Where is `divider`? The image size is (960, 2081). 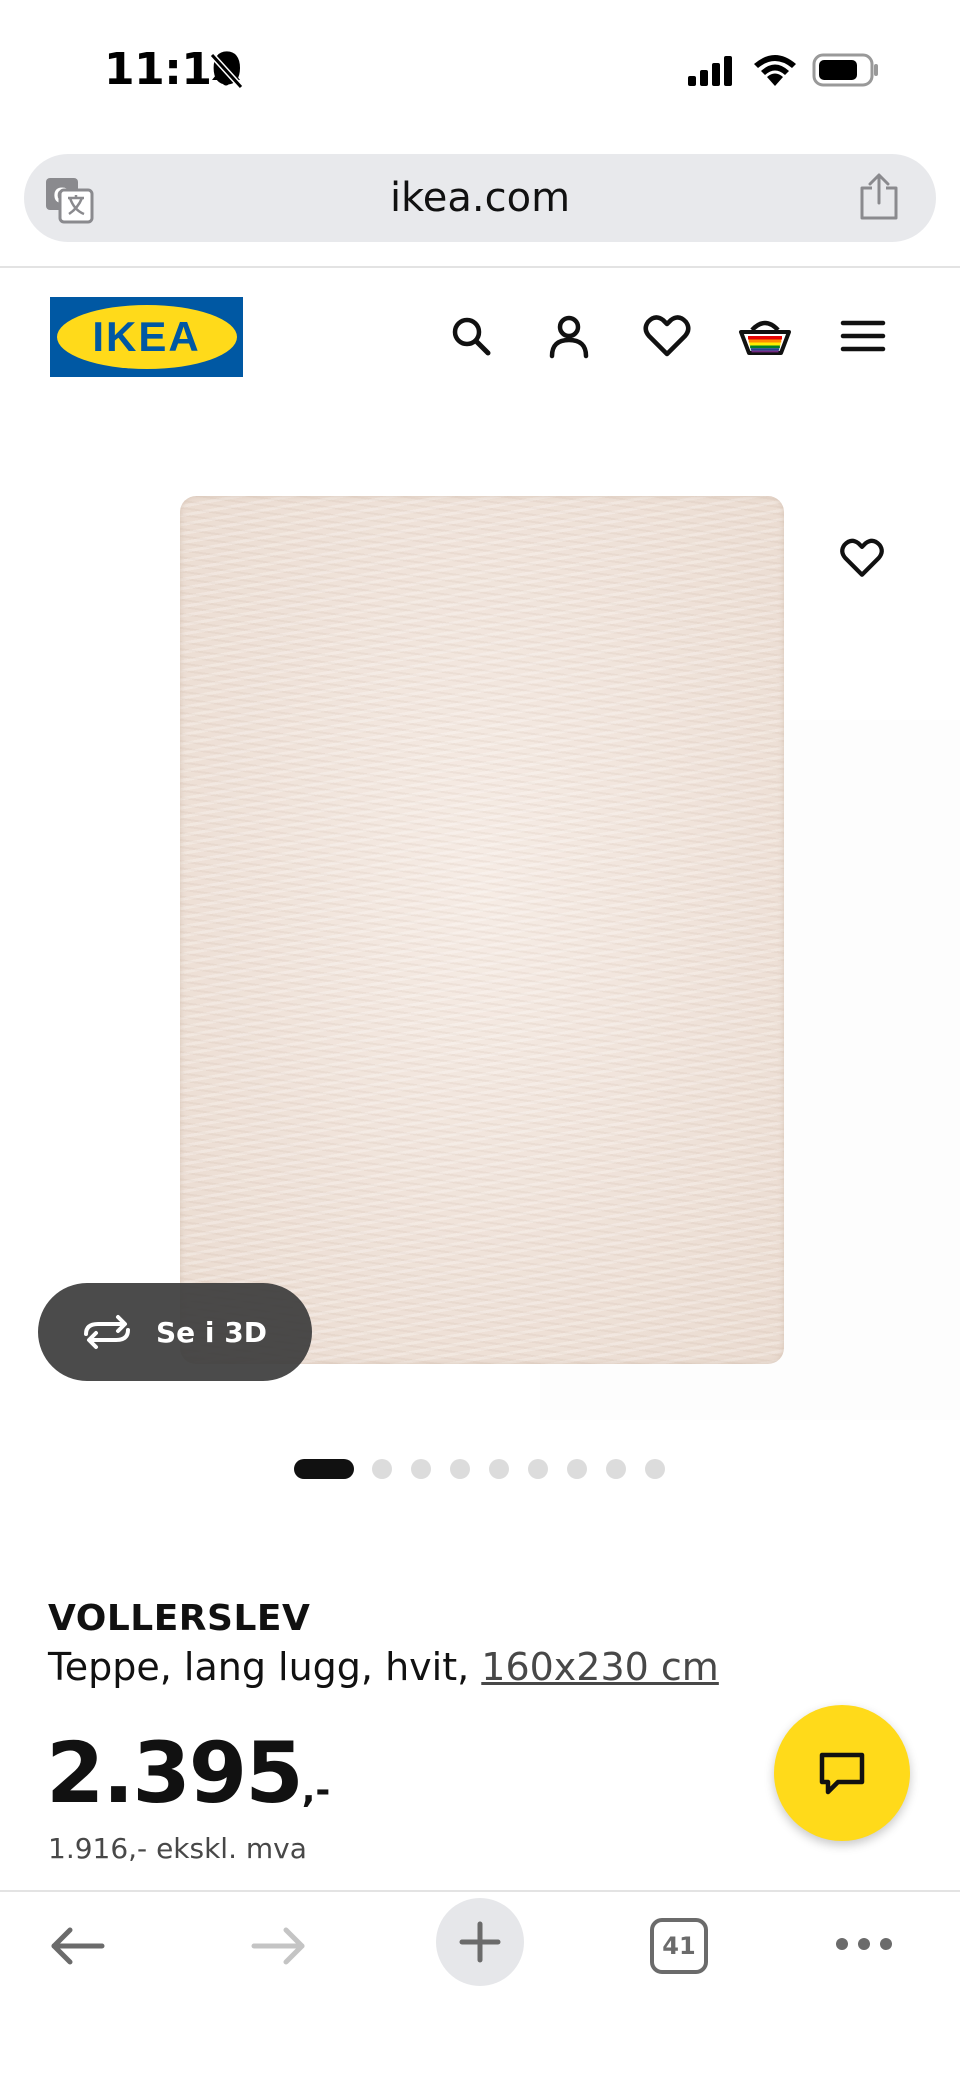
divider is located at coordinates (480, 267).